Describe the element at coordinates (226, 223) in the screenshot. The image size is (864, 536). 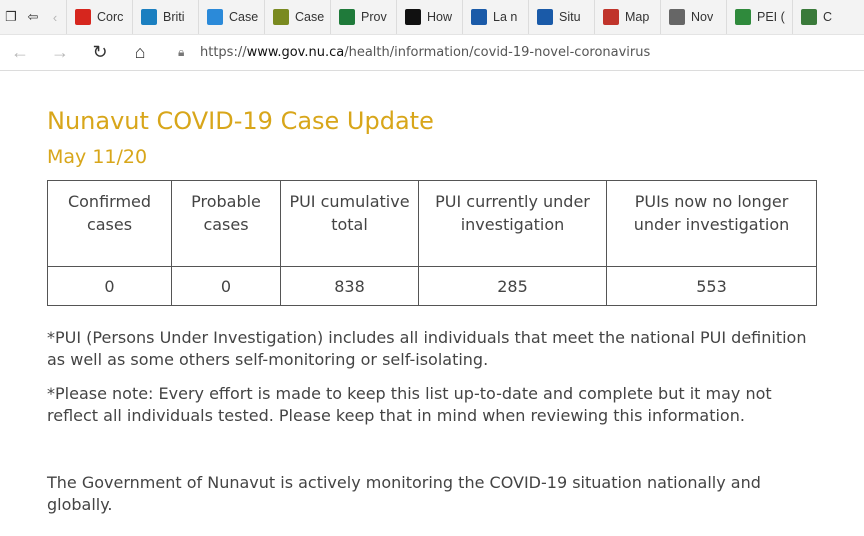
I see `table-header: Probable cases` at that location.